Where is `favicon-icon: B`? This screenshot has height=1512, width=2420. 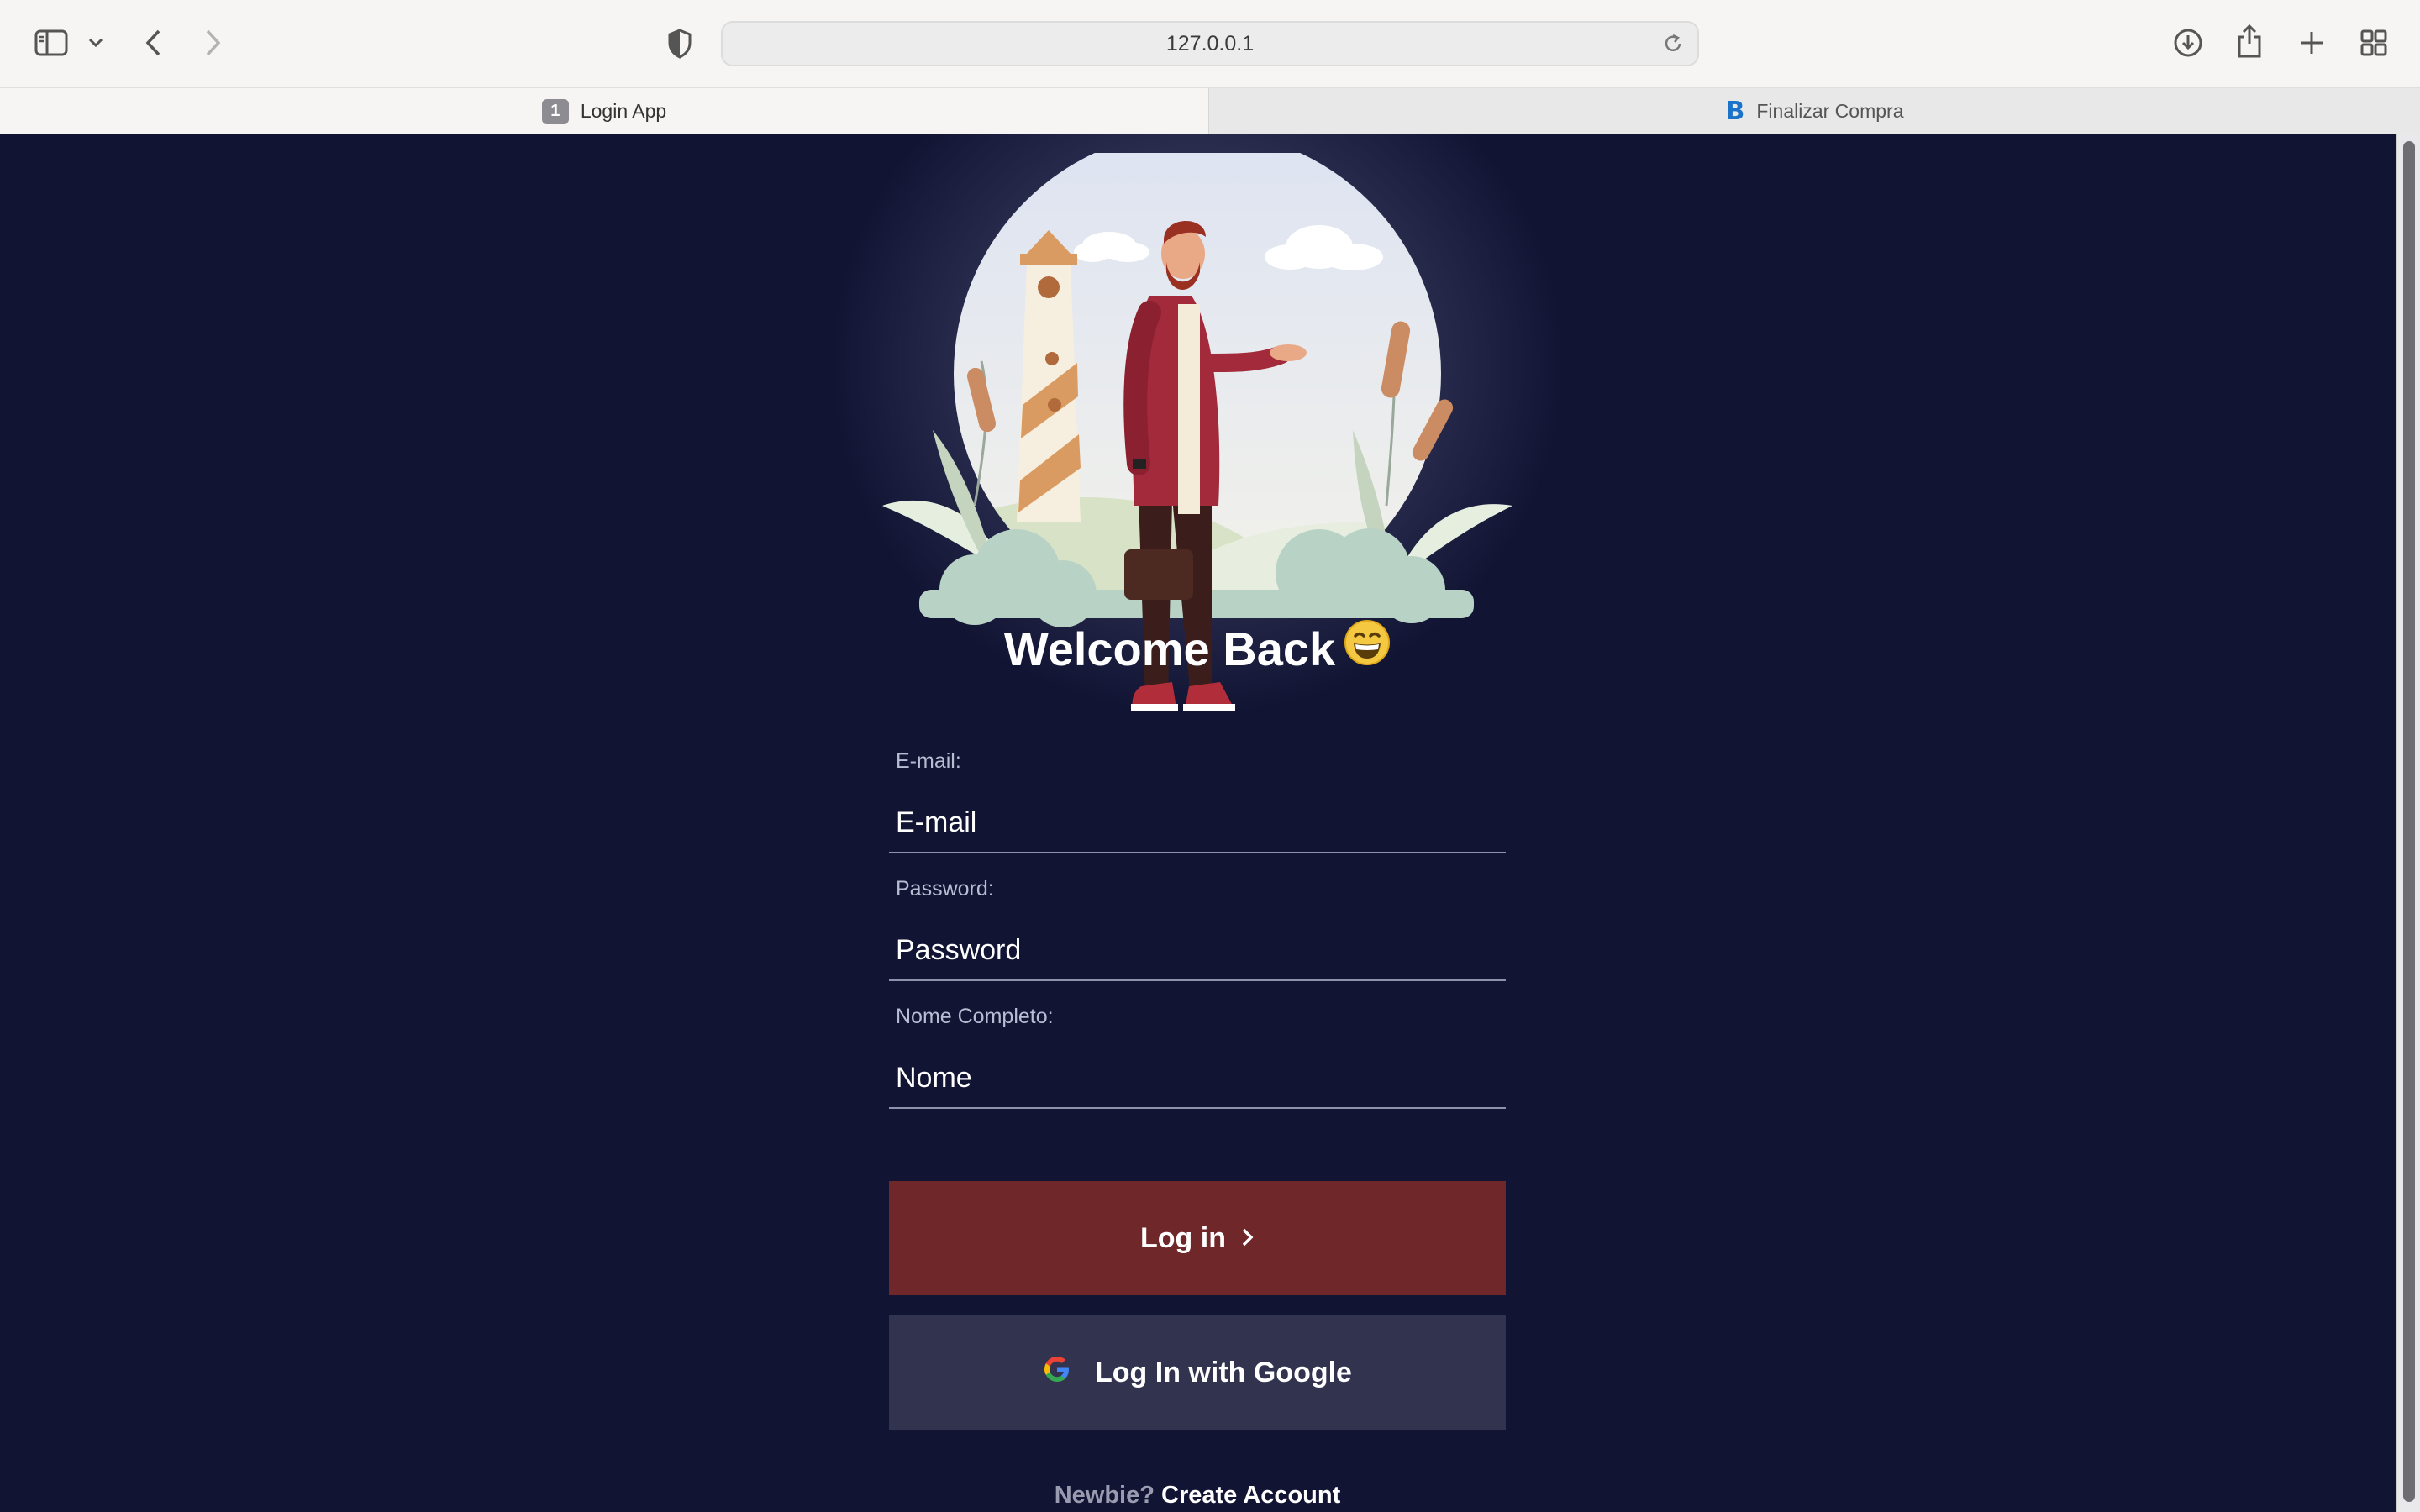
favicon-icon: B is located at coordinates (1735, 111).